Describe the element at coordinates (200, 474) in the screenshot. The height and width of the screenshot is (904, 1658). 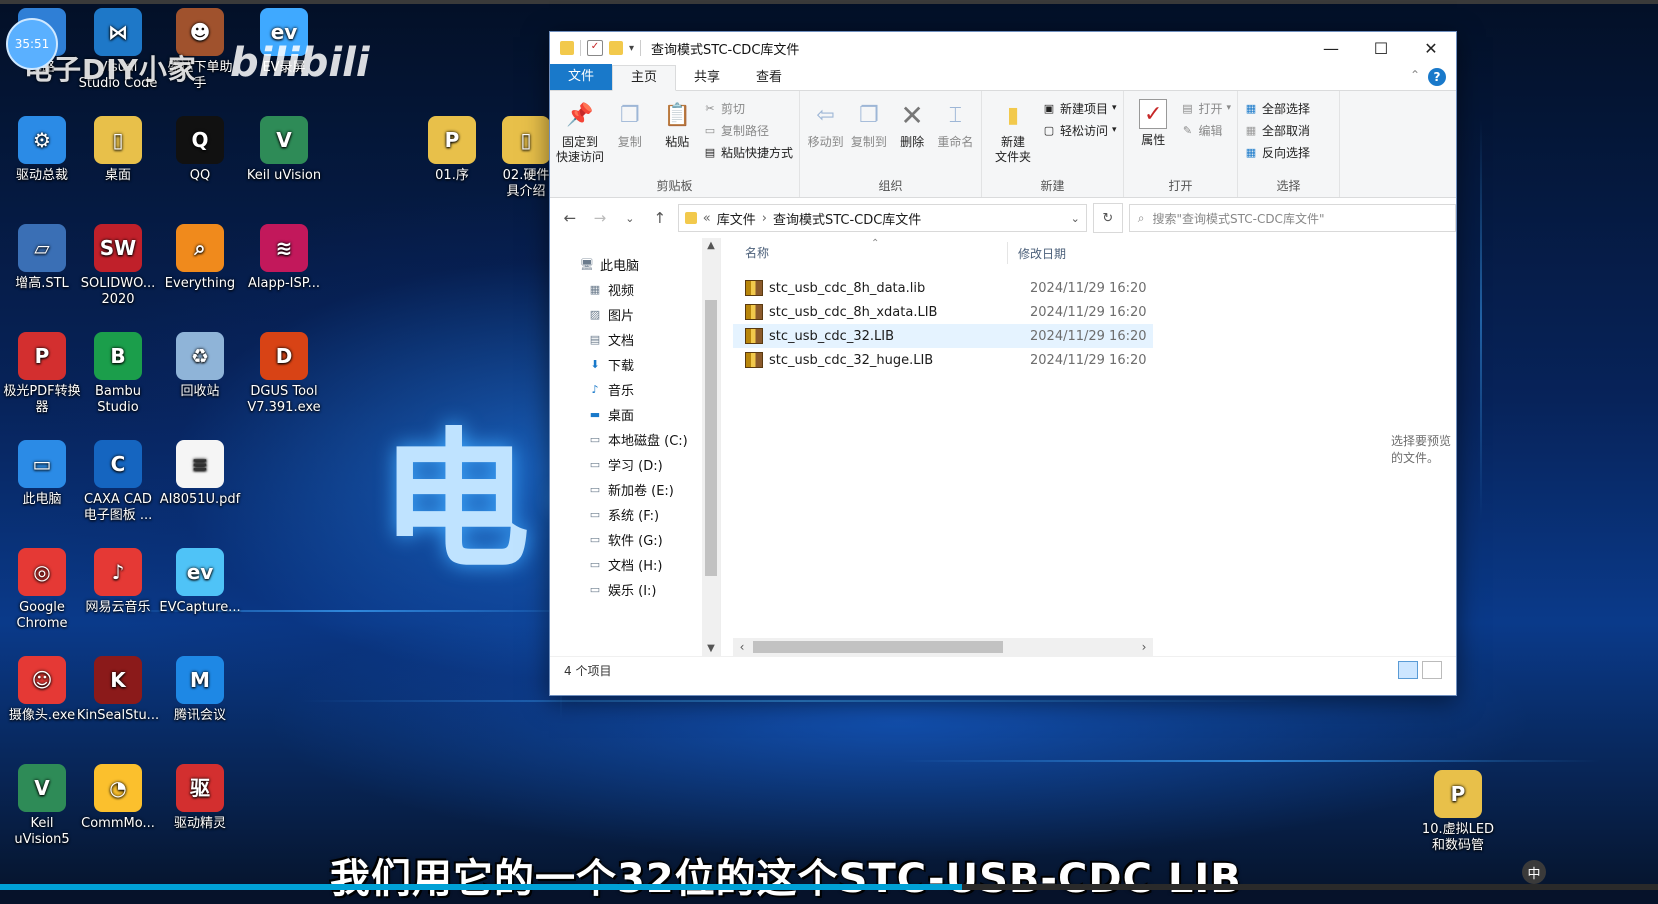
I see `desktop-icon: ≡ AI8051U.pdf` at that location.